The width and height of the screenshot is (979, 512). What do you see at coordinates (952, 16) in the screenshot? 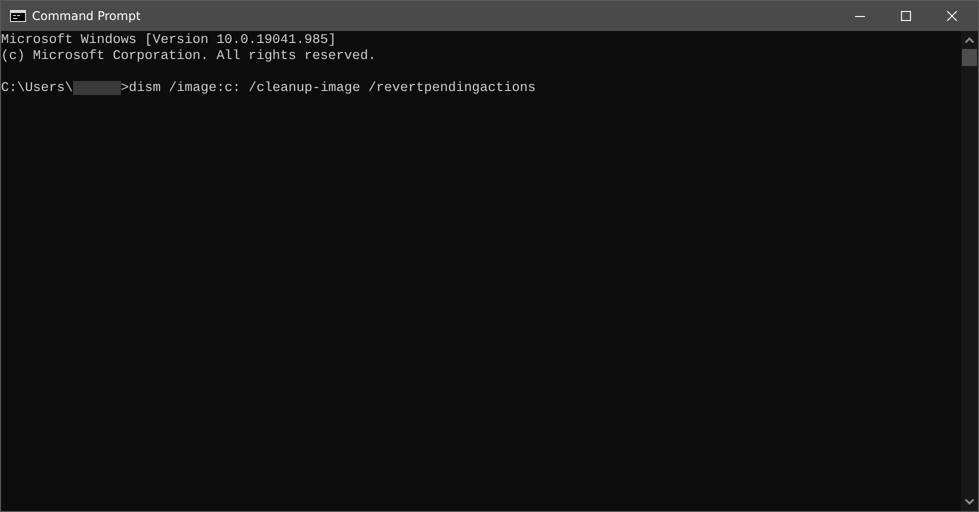
I see `close-icon` at bounding box center [952, 16].